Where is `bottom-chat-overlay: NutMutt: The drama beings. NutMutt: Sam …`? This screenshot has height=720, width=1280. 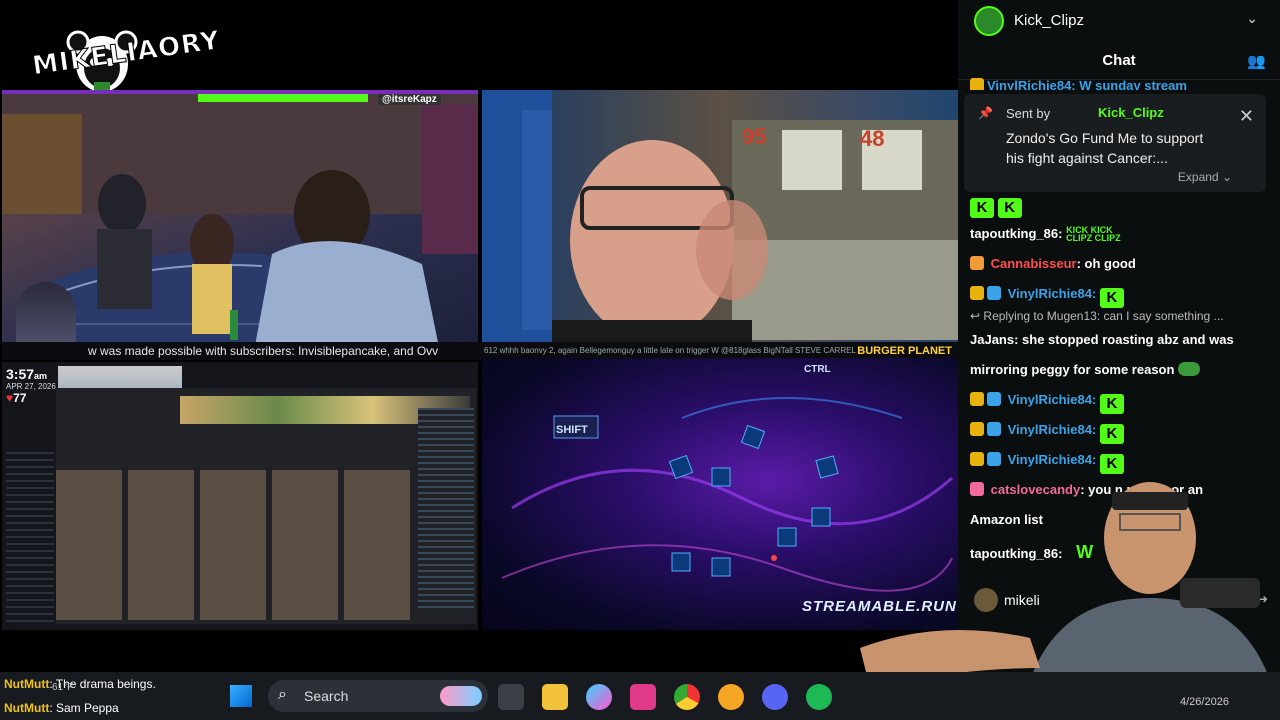
bottom-chat-overlay: NutMutt: The drama beings. NutMutt: Sam … is located at coordinates (80, 696).